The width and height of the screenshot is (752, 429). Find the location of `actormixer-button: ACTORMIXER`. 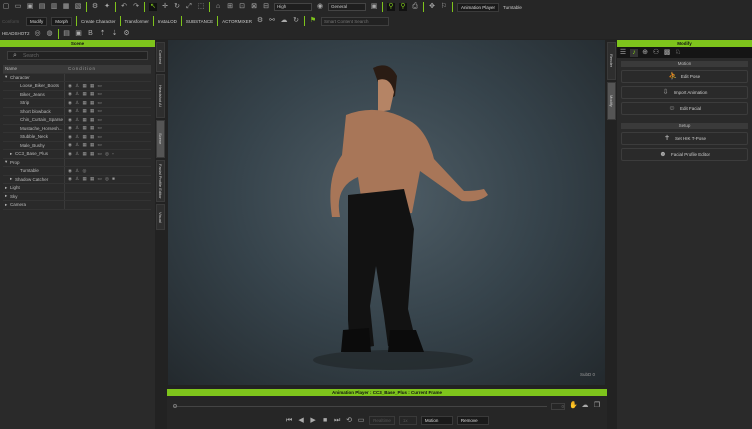

actormixer-button: ACTORMIXER is located at coordinates (237, 21).